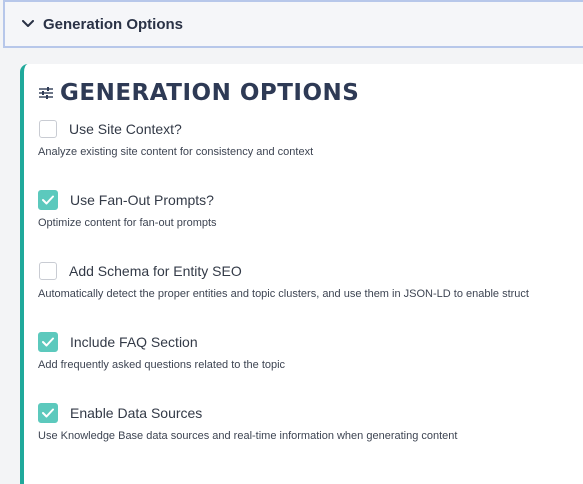 The height and width of the screenshot is (484, 583). I want to click on use-fan-out-prompts-checkbox, so click(48, 200).